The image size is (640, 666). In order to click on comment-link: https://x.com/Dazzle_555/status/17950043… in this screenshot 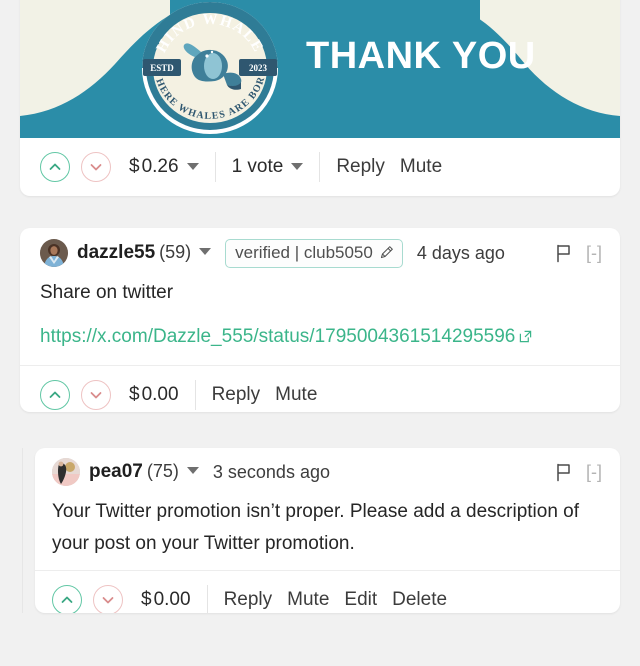, I will do `click(286, 337)`.